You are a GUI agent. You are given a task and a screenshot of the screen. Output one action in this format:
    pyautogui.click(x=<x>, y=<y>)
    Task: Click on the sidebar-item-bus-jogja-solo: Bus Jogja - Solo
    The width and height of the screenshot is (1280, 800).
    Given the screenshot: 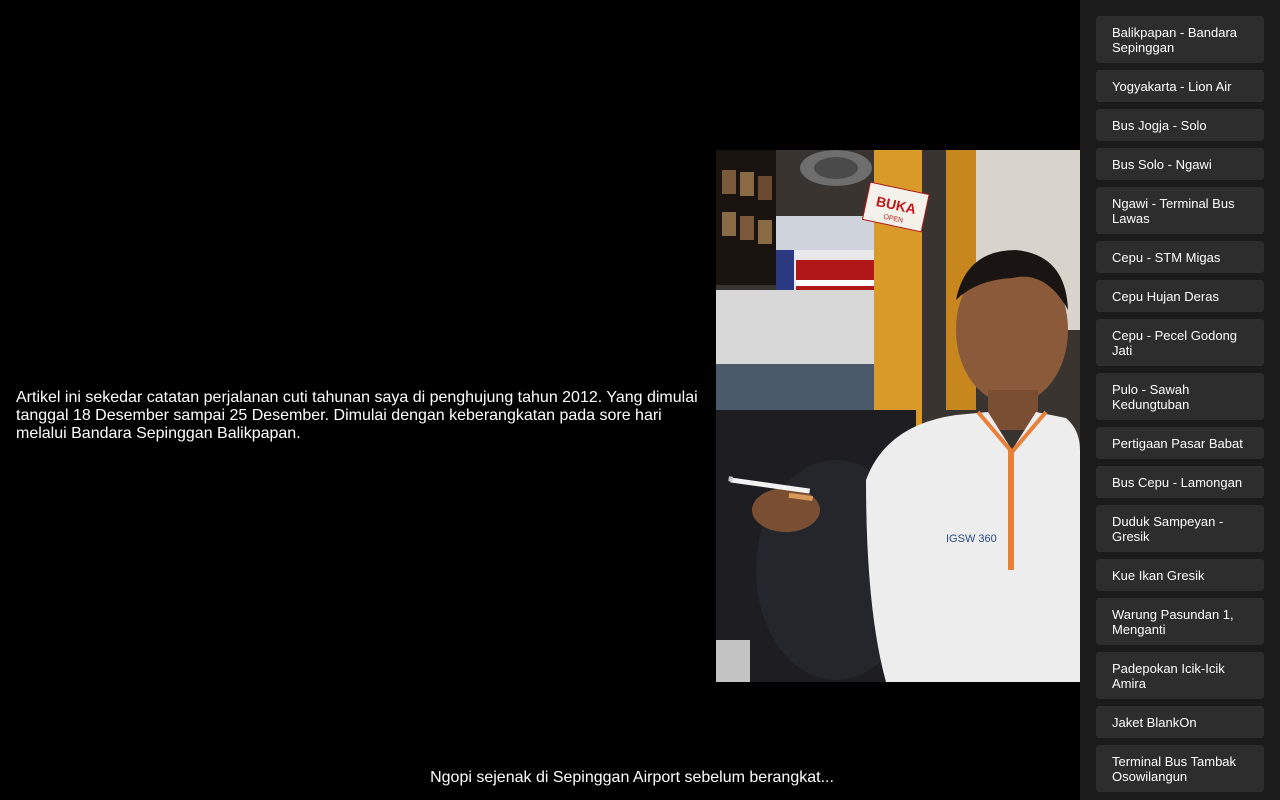 What is the action you would take?
    pyautogui.click(x=1180, y=125)
    